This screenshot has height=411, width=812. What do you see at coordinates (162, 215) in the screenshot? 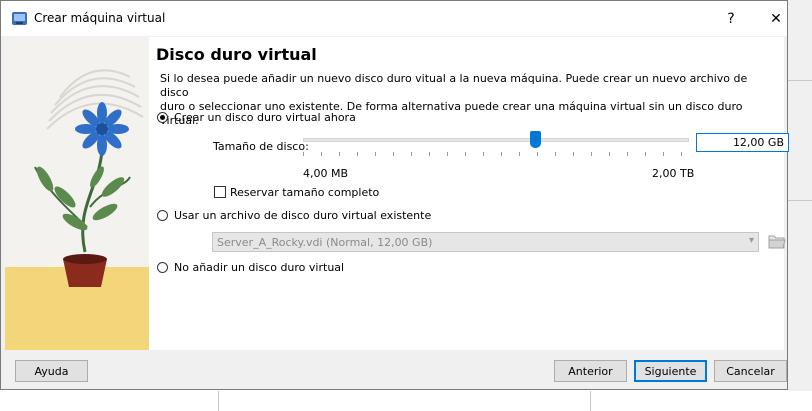
I see `use-existing-radio` at bounding box center [162, 215].